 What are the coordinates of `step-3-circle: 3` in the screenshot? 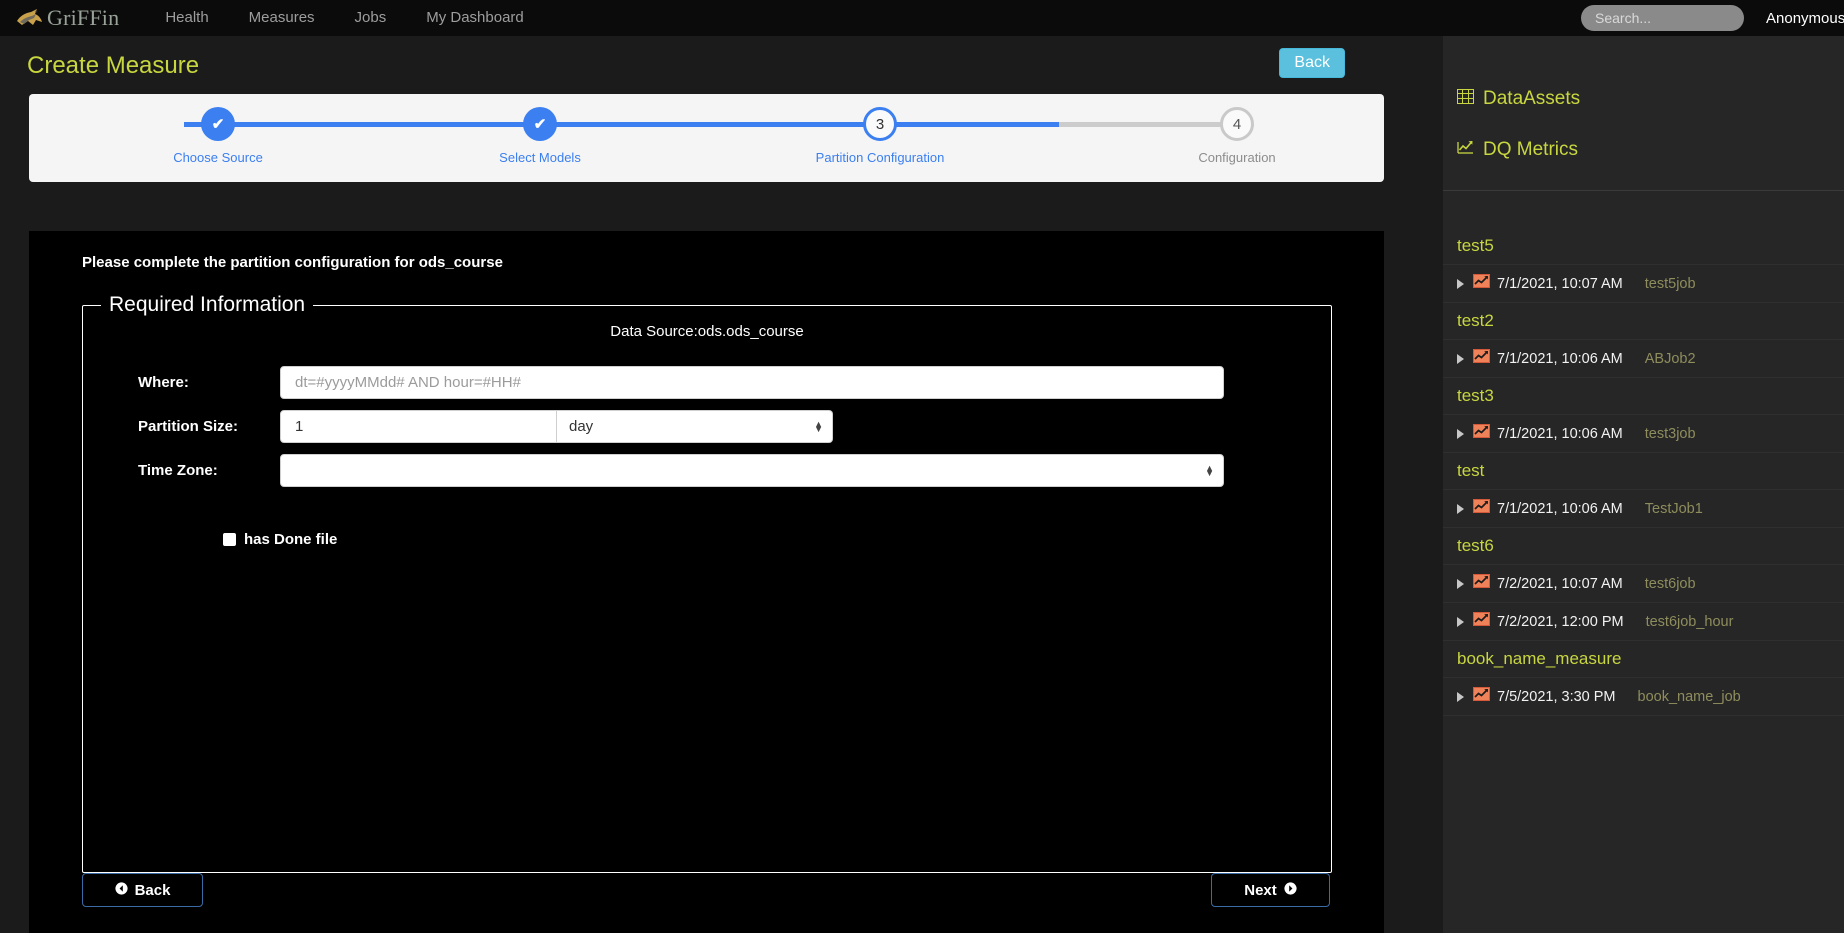 It's located at (880, 124).